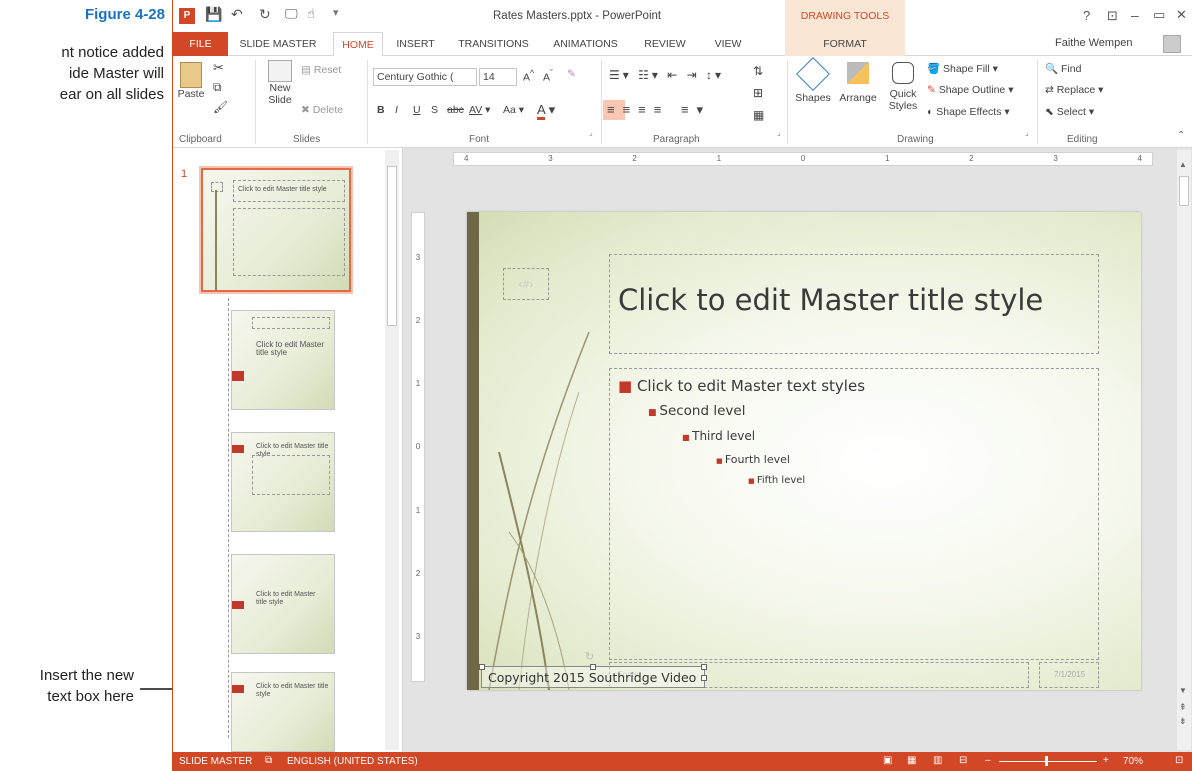  Describe the element at coordinates (276, 230) in the screenshot. I see `master-thumbnail: Click to edit Master title style` at that location.